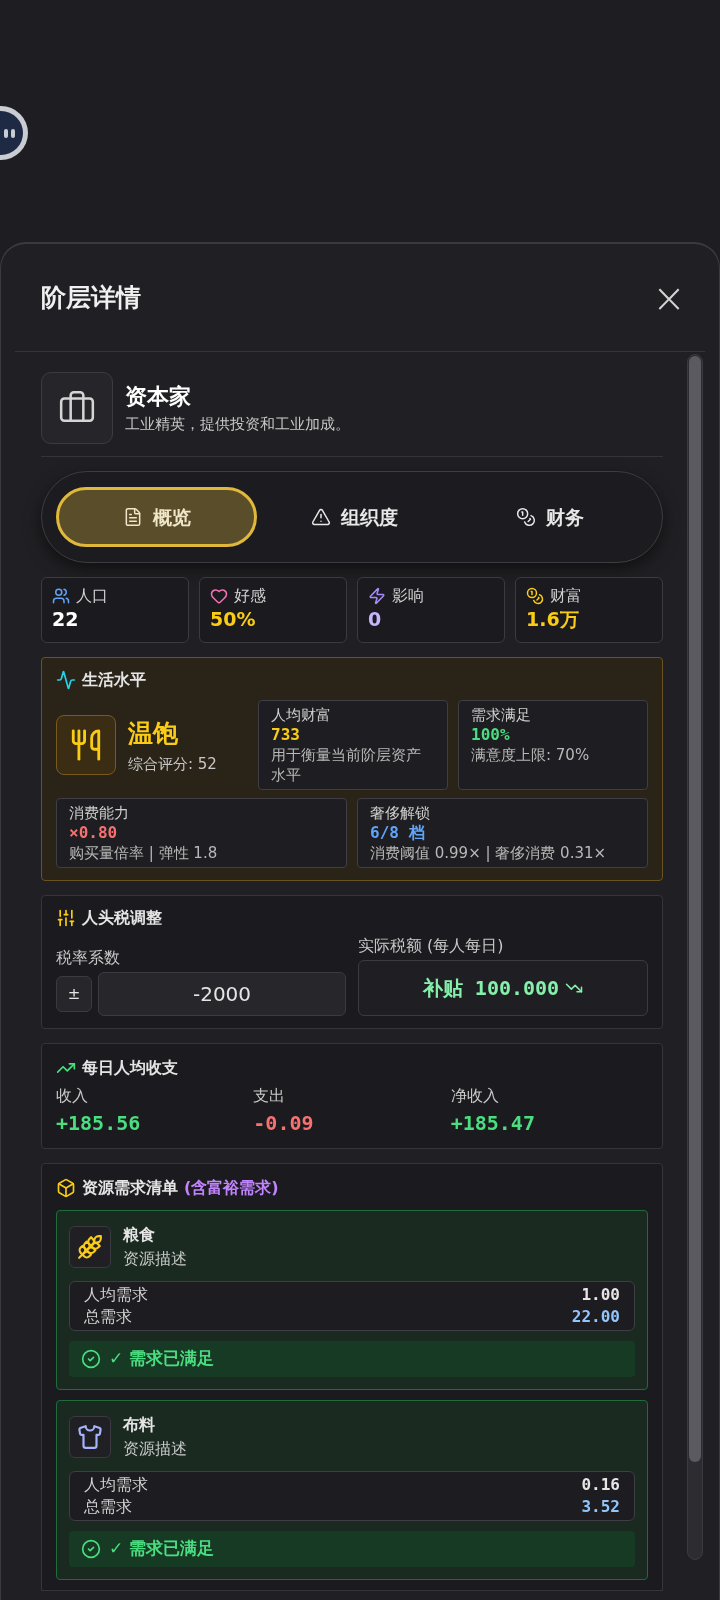 The image size is (720, 1600). What do you see at coordinates (600, 1295) in the screenshot?
I see `demand-value: 1.00` at bounding box center [600, 1295].